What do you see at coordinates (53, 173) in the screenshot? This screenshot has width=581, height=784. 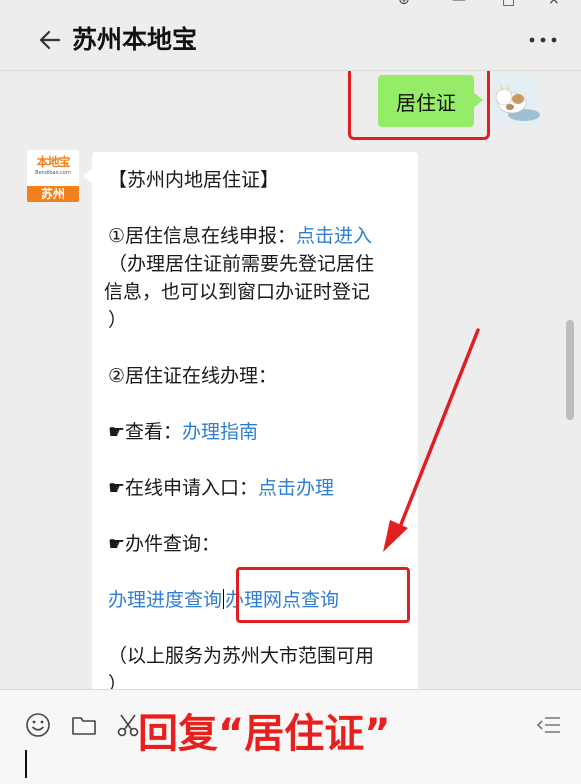 I see `bot-domain: Bendibao.com` at bounding box center [53, 173].